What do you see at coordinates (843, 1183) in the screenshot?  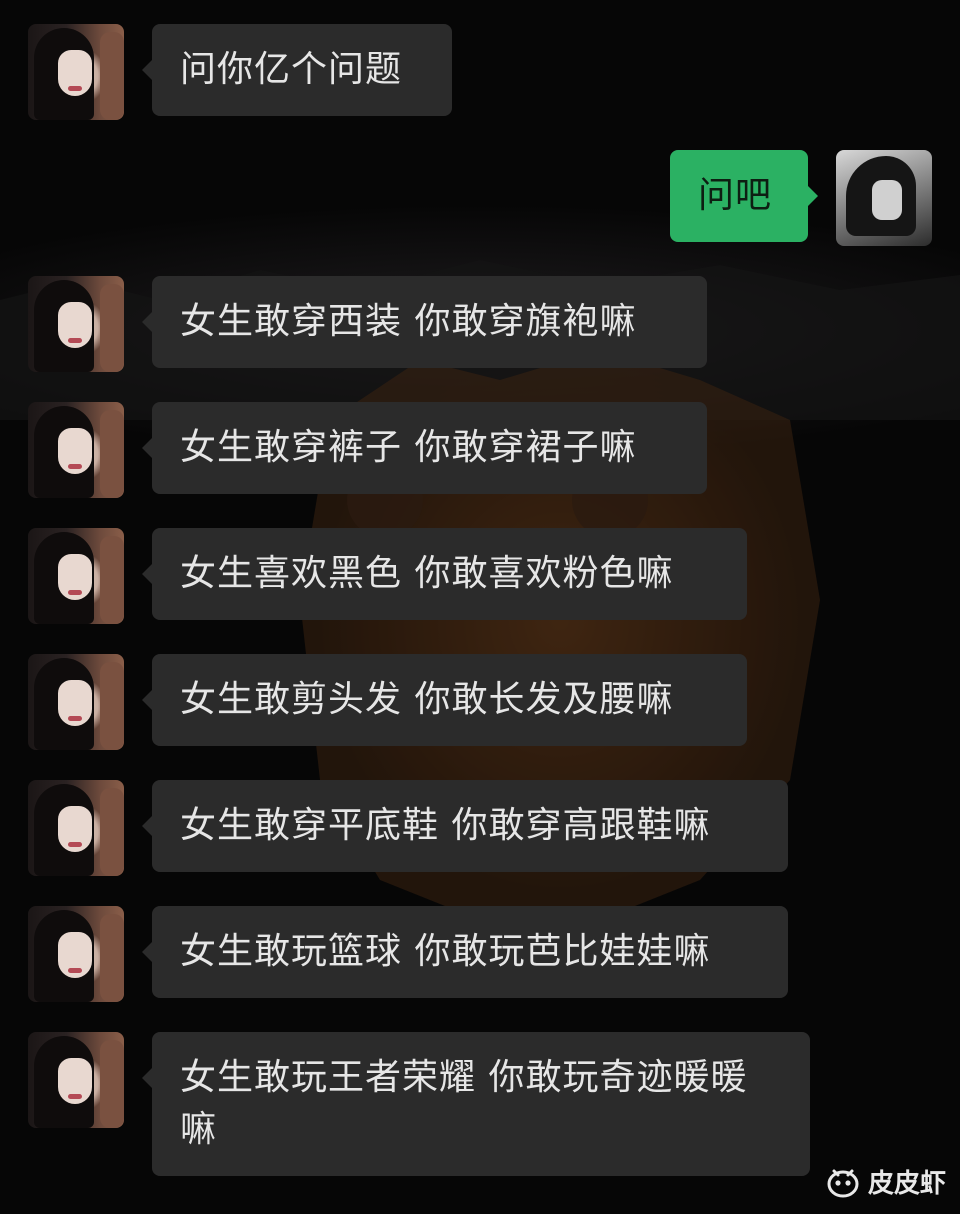 I see `pipixia-logo-icon` at bounding box center [843, 1183].